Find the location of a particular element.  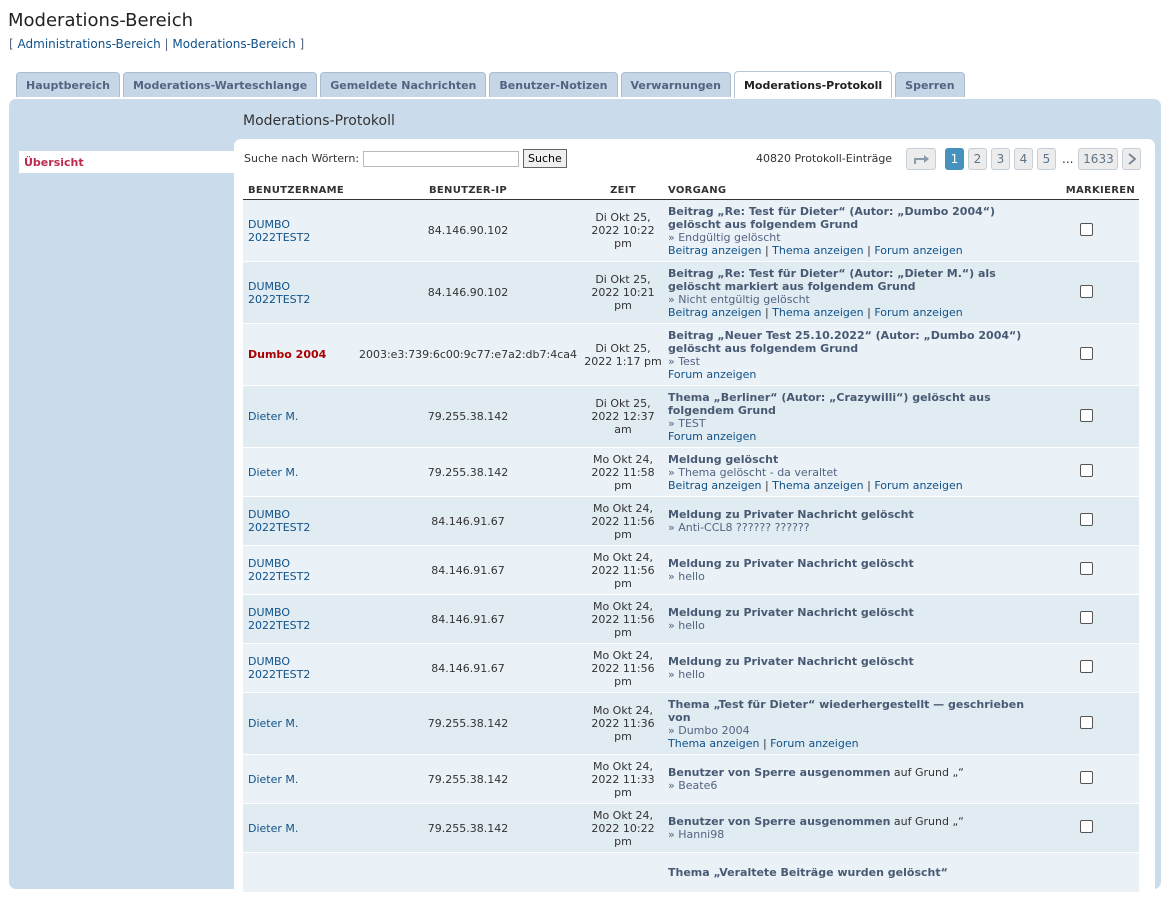

next-page-button is located at coordinates (1132, 159).